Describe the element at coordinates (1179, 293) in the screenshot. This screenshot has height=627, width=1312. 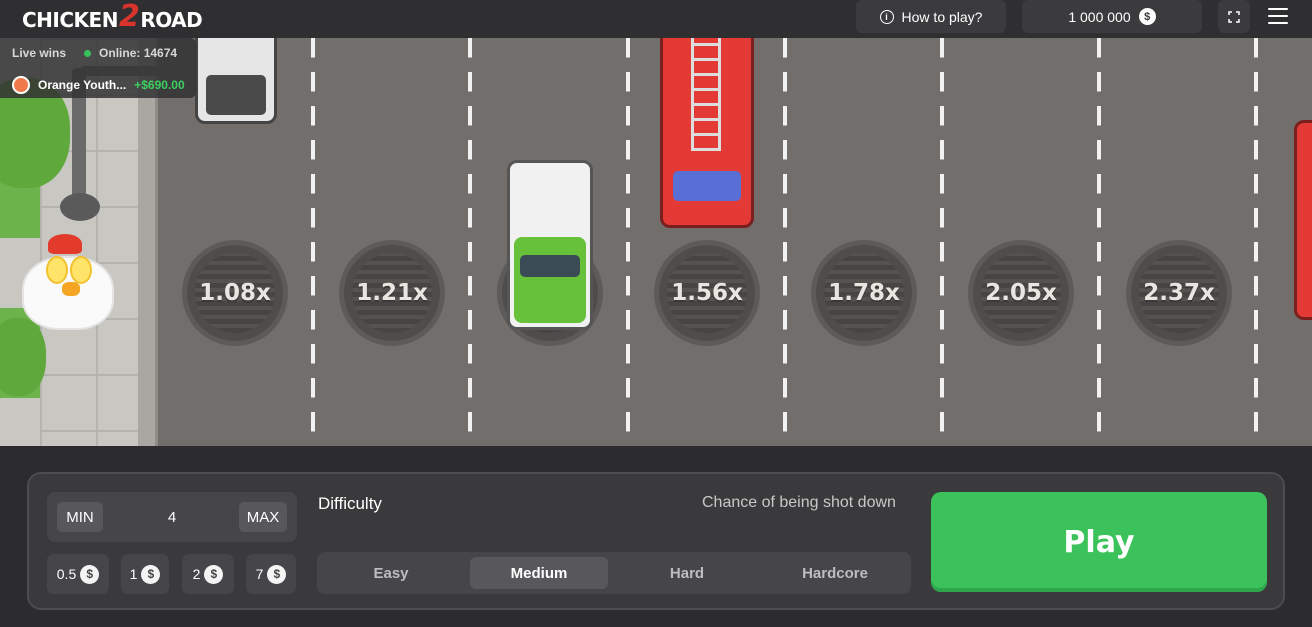
I see `multiplier-cell: 2.37x` at that location.